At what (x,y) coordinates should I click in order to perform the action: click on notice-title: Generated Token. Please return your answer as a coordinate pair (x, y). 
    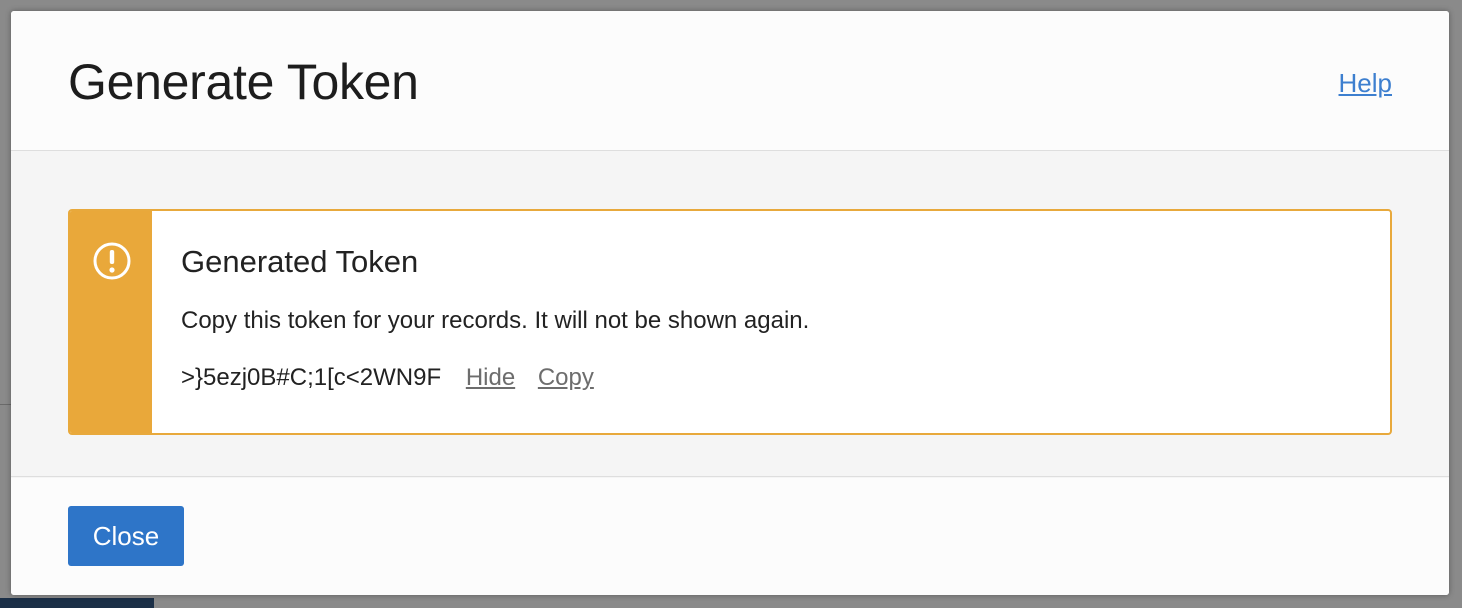
    Looking at the image, I should click on (300, 261).